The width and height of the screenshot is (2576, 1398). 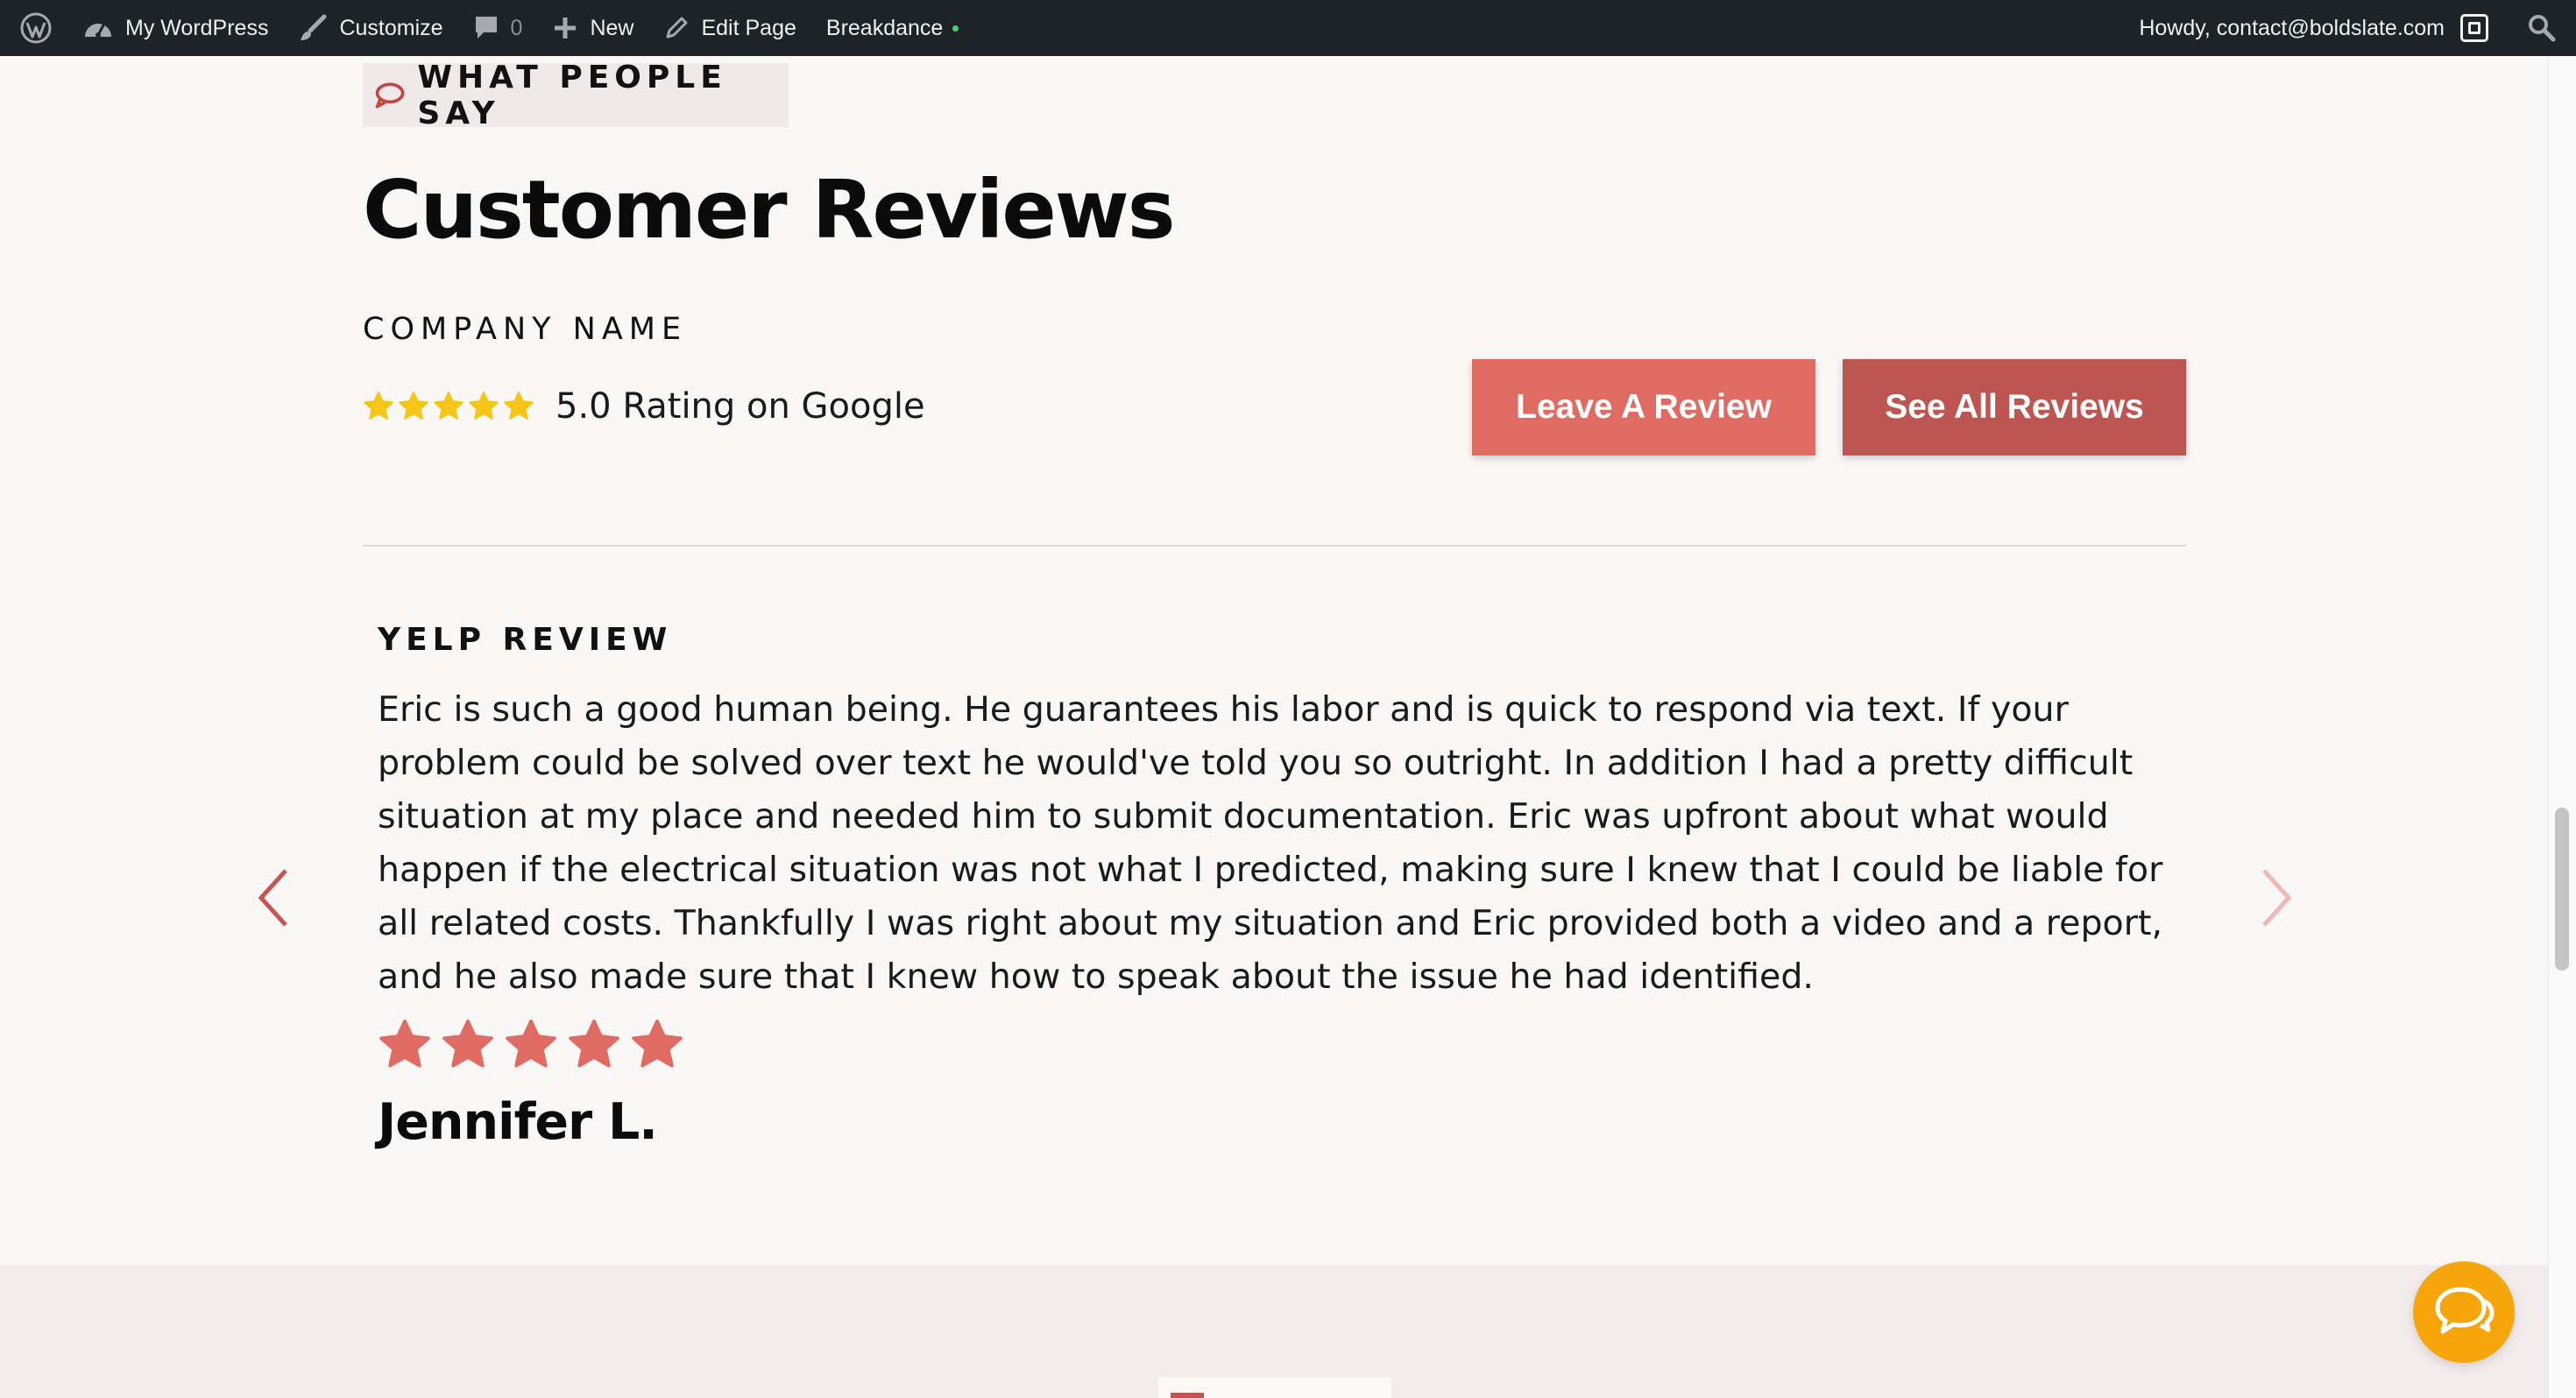 What do you see at coordinates (98, 30) in the screenshot?
I see `dashboard-icon` at bounding box center [98, 30].